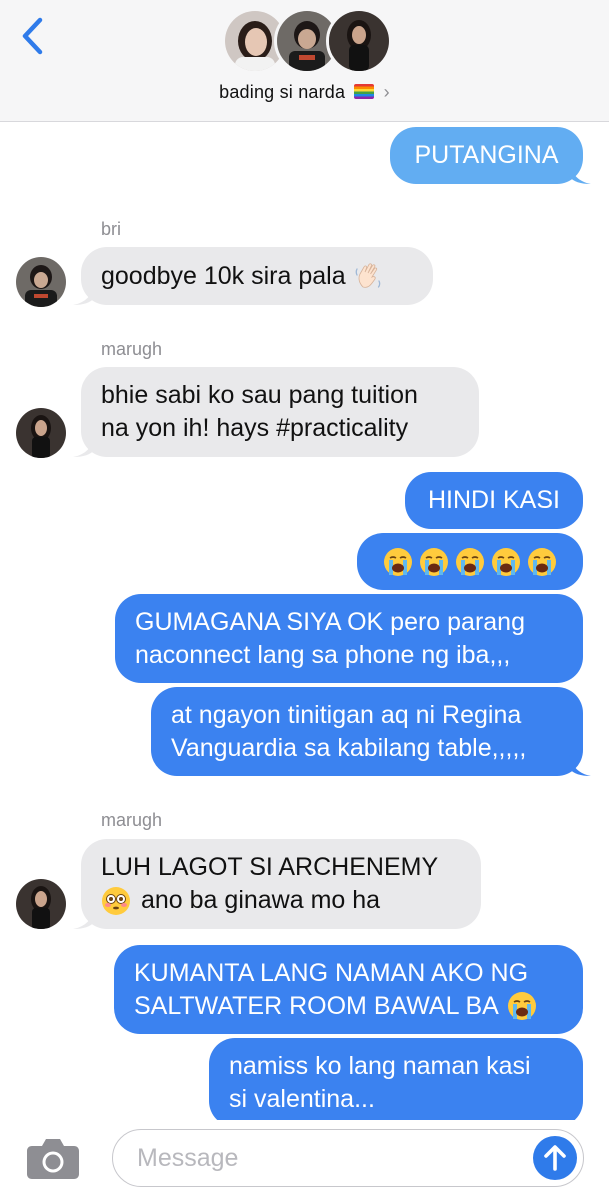 The height and width of the screenshot is (1200, 609). What do you see at coordinates (259, 395) in the screenshot?
I see `message-line: bhie sabi ko sau pang tuition` at bounding box center [259, 395].